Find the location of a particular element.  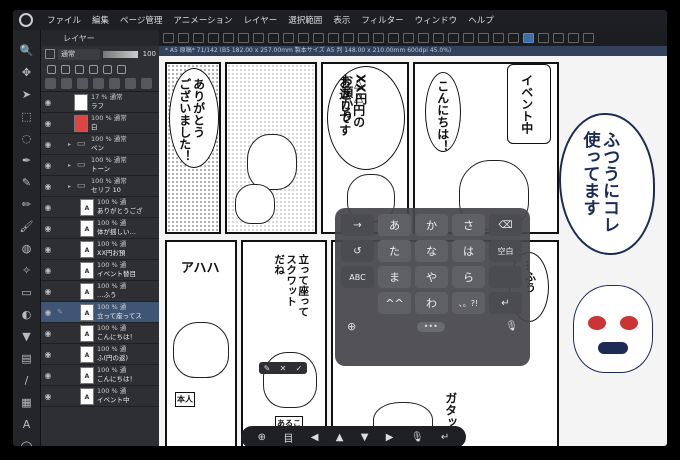

layer-row: ◉ A 100 % 通イベント替目 is located at coordinates (100, 270).